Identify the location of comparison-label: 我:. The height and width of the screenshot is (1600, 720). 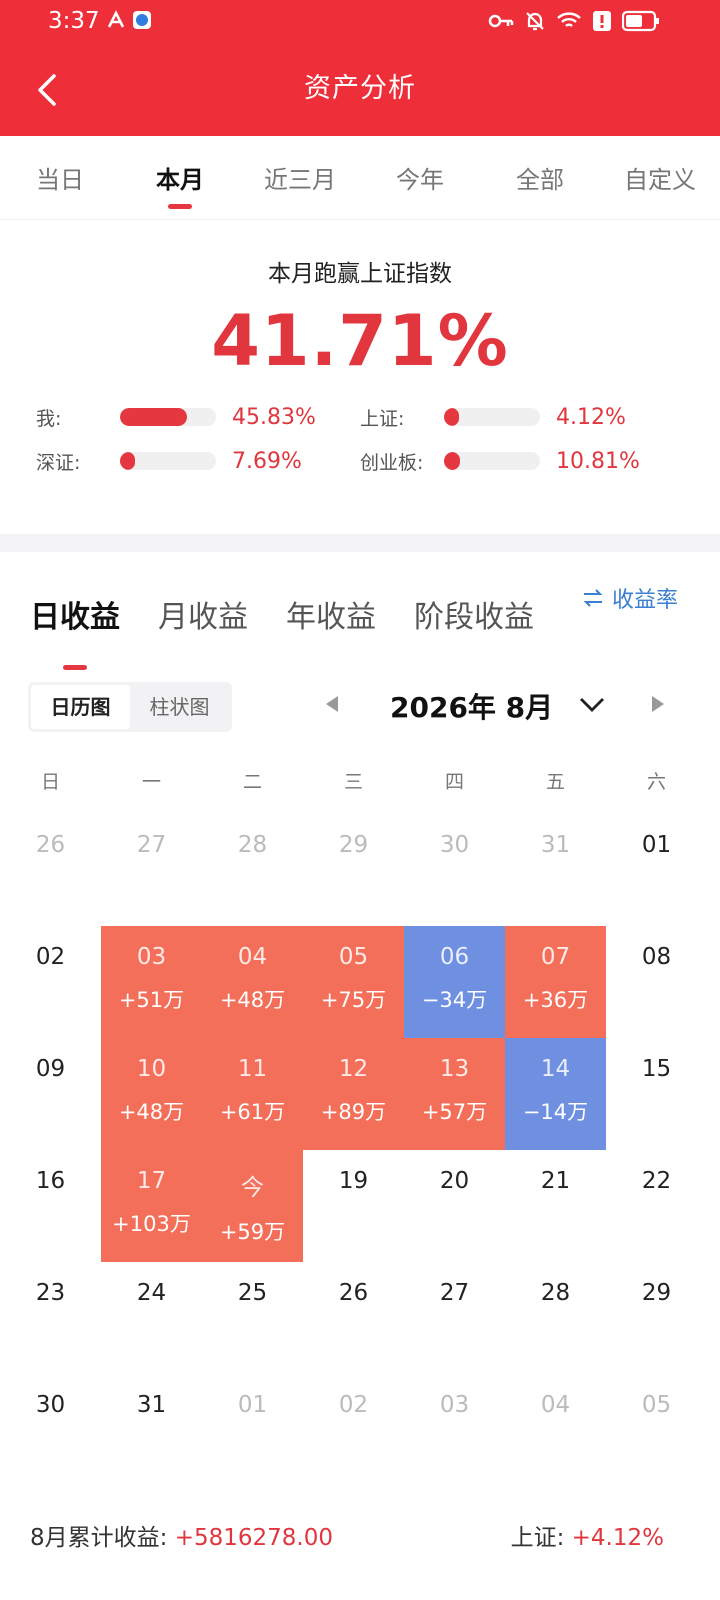
(49, 418).